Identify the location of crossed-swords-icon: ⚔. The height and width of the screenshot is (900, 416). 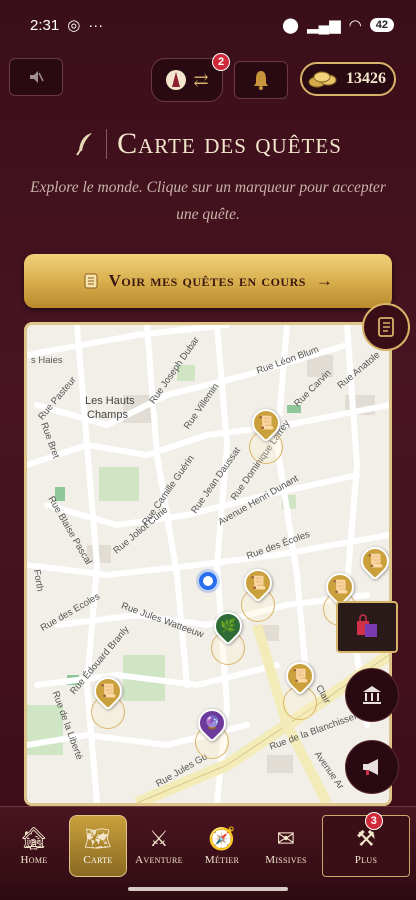
(159, 838).